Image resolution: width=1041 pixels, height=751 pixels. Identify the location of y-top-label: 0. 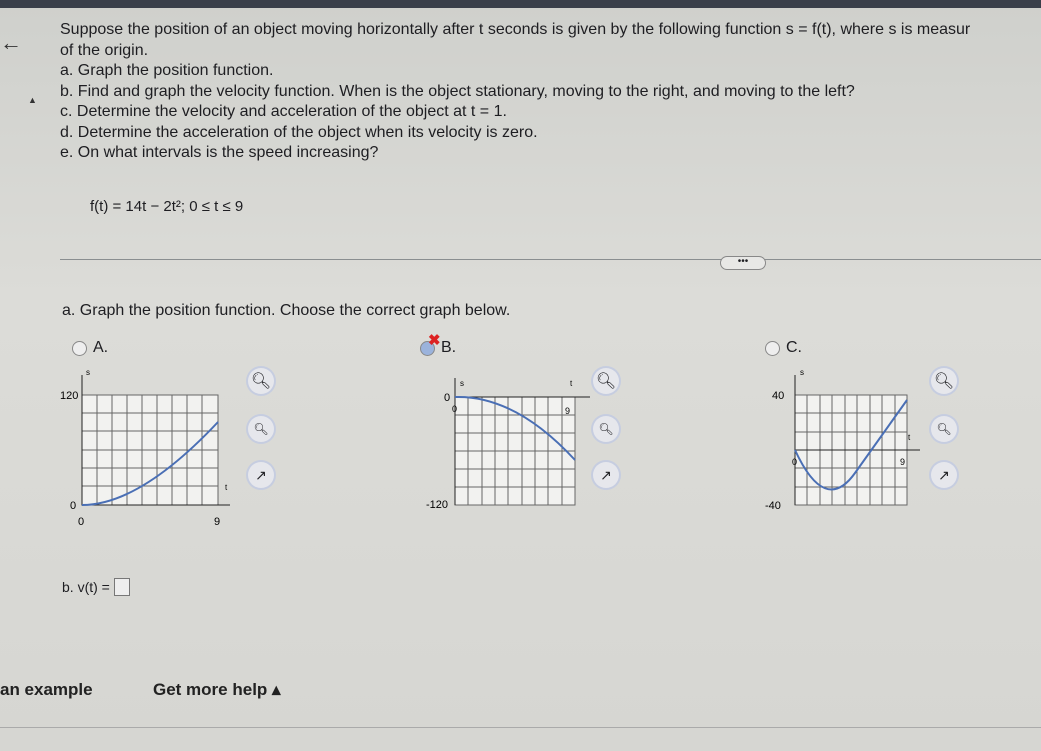
(447, 398).